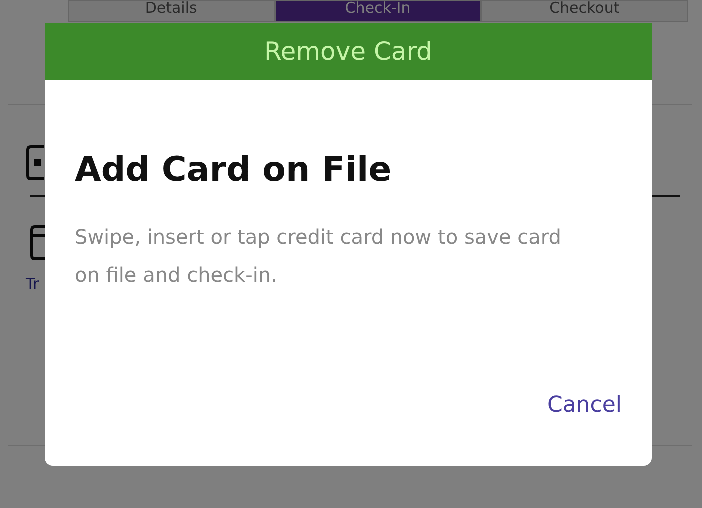 The image size is (702, 508). Describe the element at coordinates (234, 170) in the screenshot. I see `dialog-title: Add Card on File` at that location.